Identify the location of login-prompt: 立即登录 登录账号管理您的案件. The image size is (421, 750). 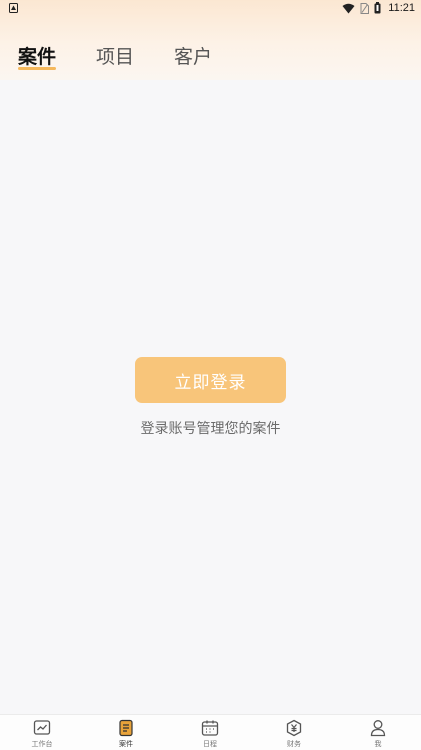
(210, 397).